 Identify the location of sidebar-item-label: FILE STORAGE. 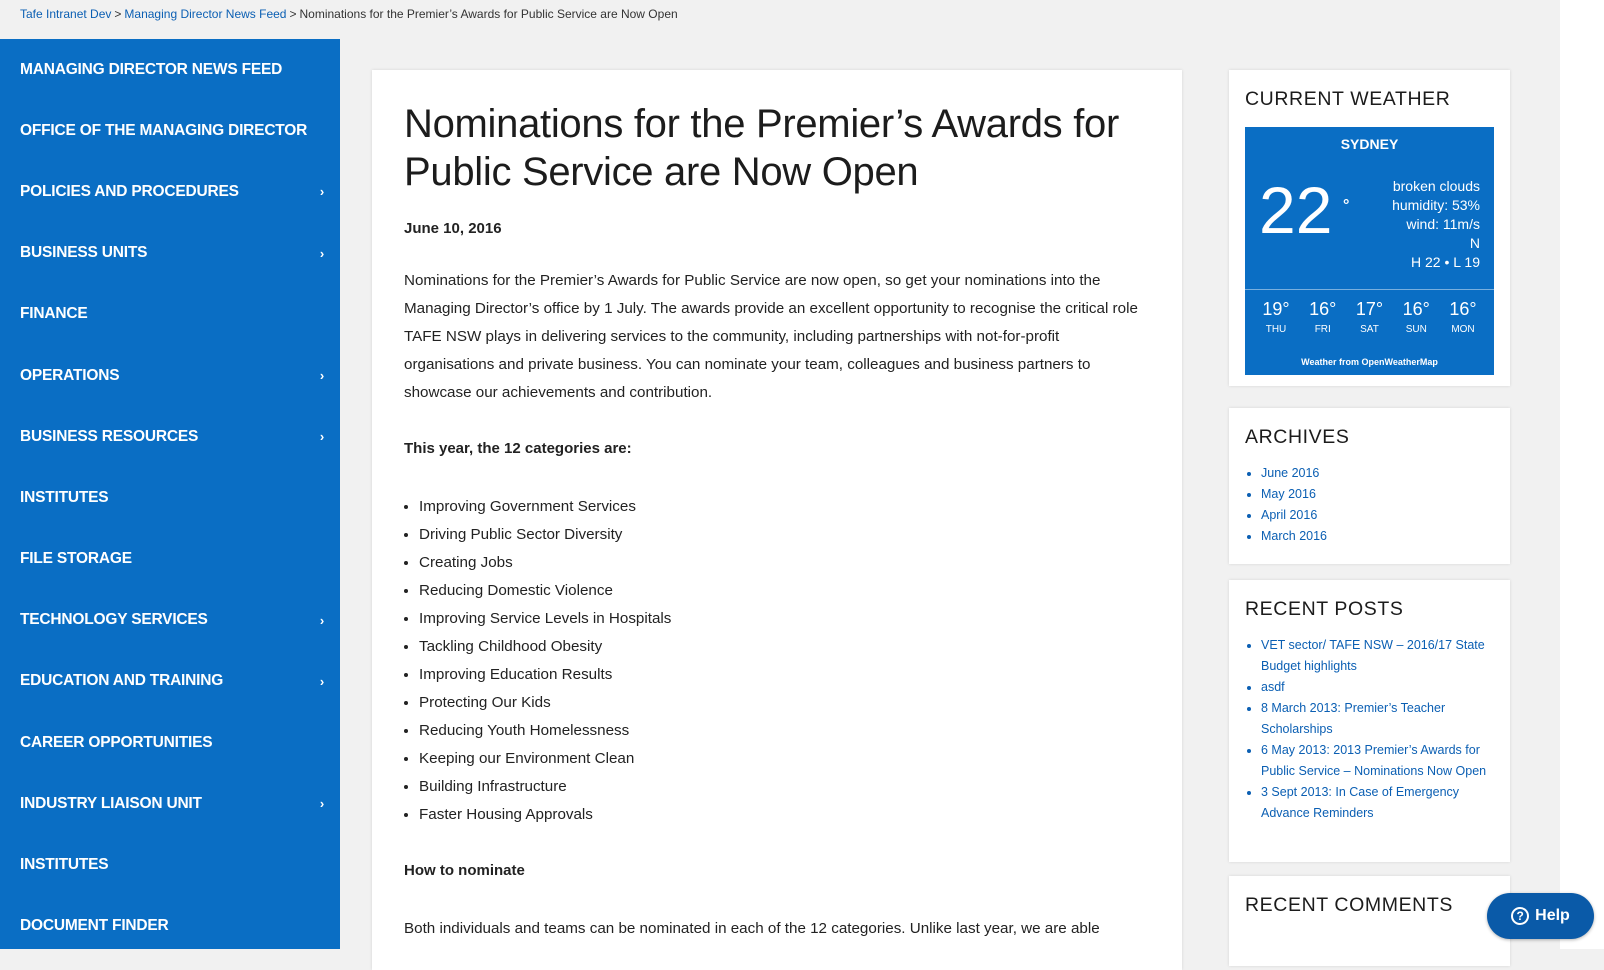
(76, 559).